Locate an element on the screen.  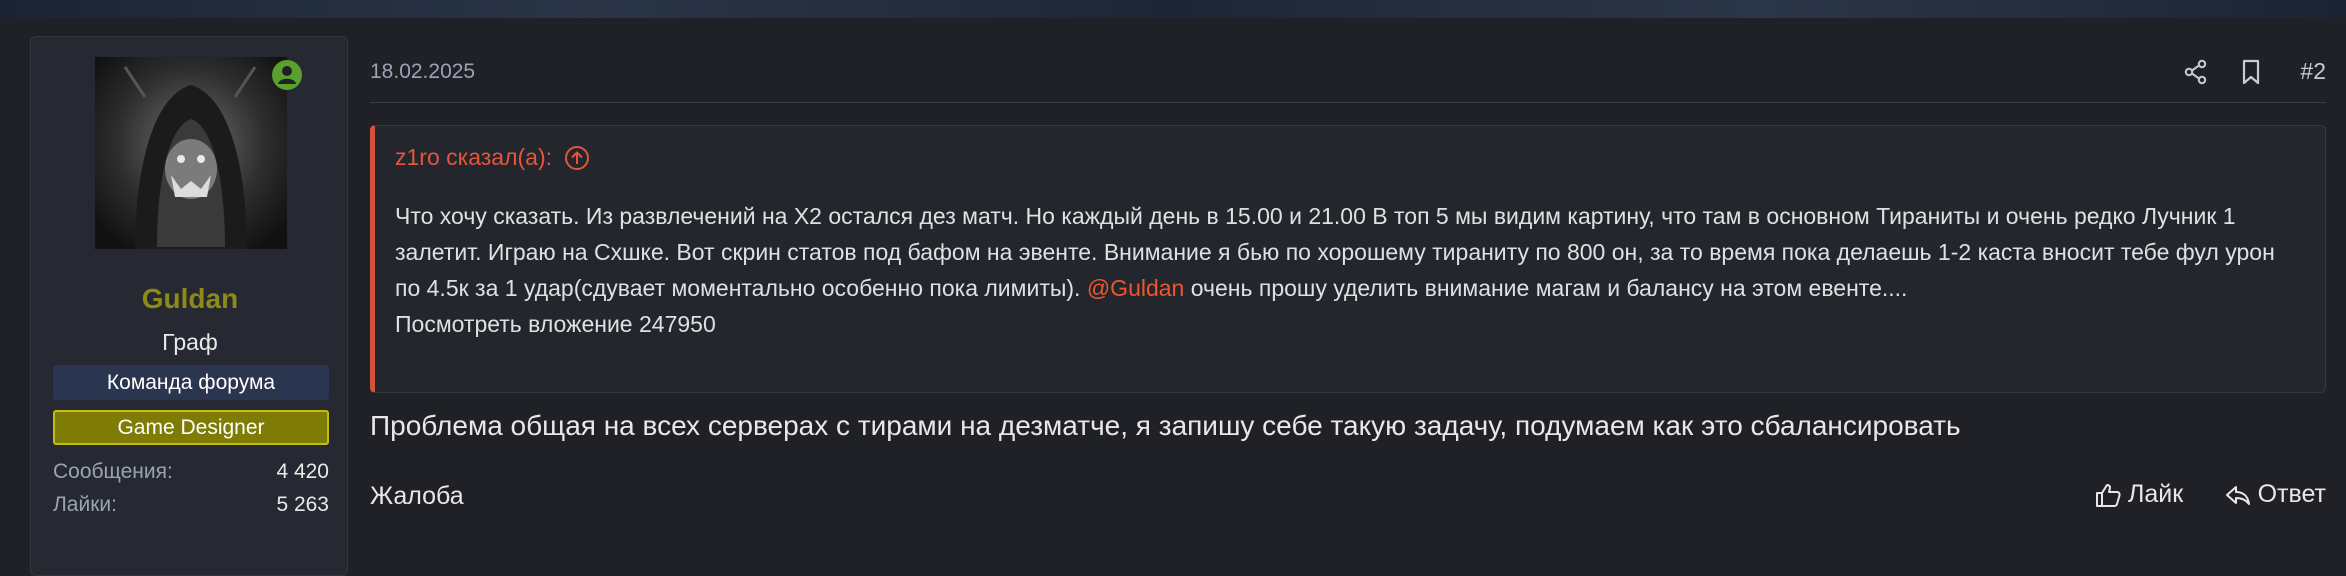
quote-header: z1ro сказал(а): is located at coordinates (492, 157).